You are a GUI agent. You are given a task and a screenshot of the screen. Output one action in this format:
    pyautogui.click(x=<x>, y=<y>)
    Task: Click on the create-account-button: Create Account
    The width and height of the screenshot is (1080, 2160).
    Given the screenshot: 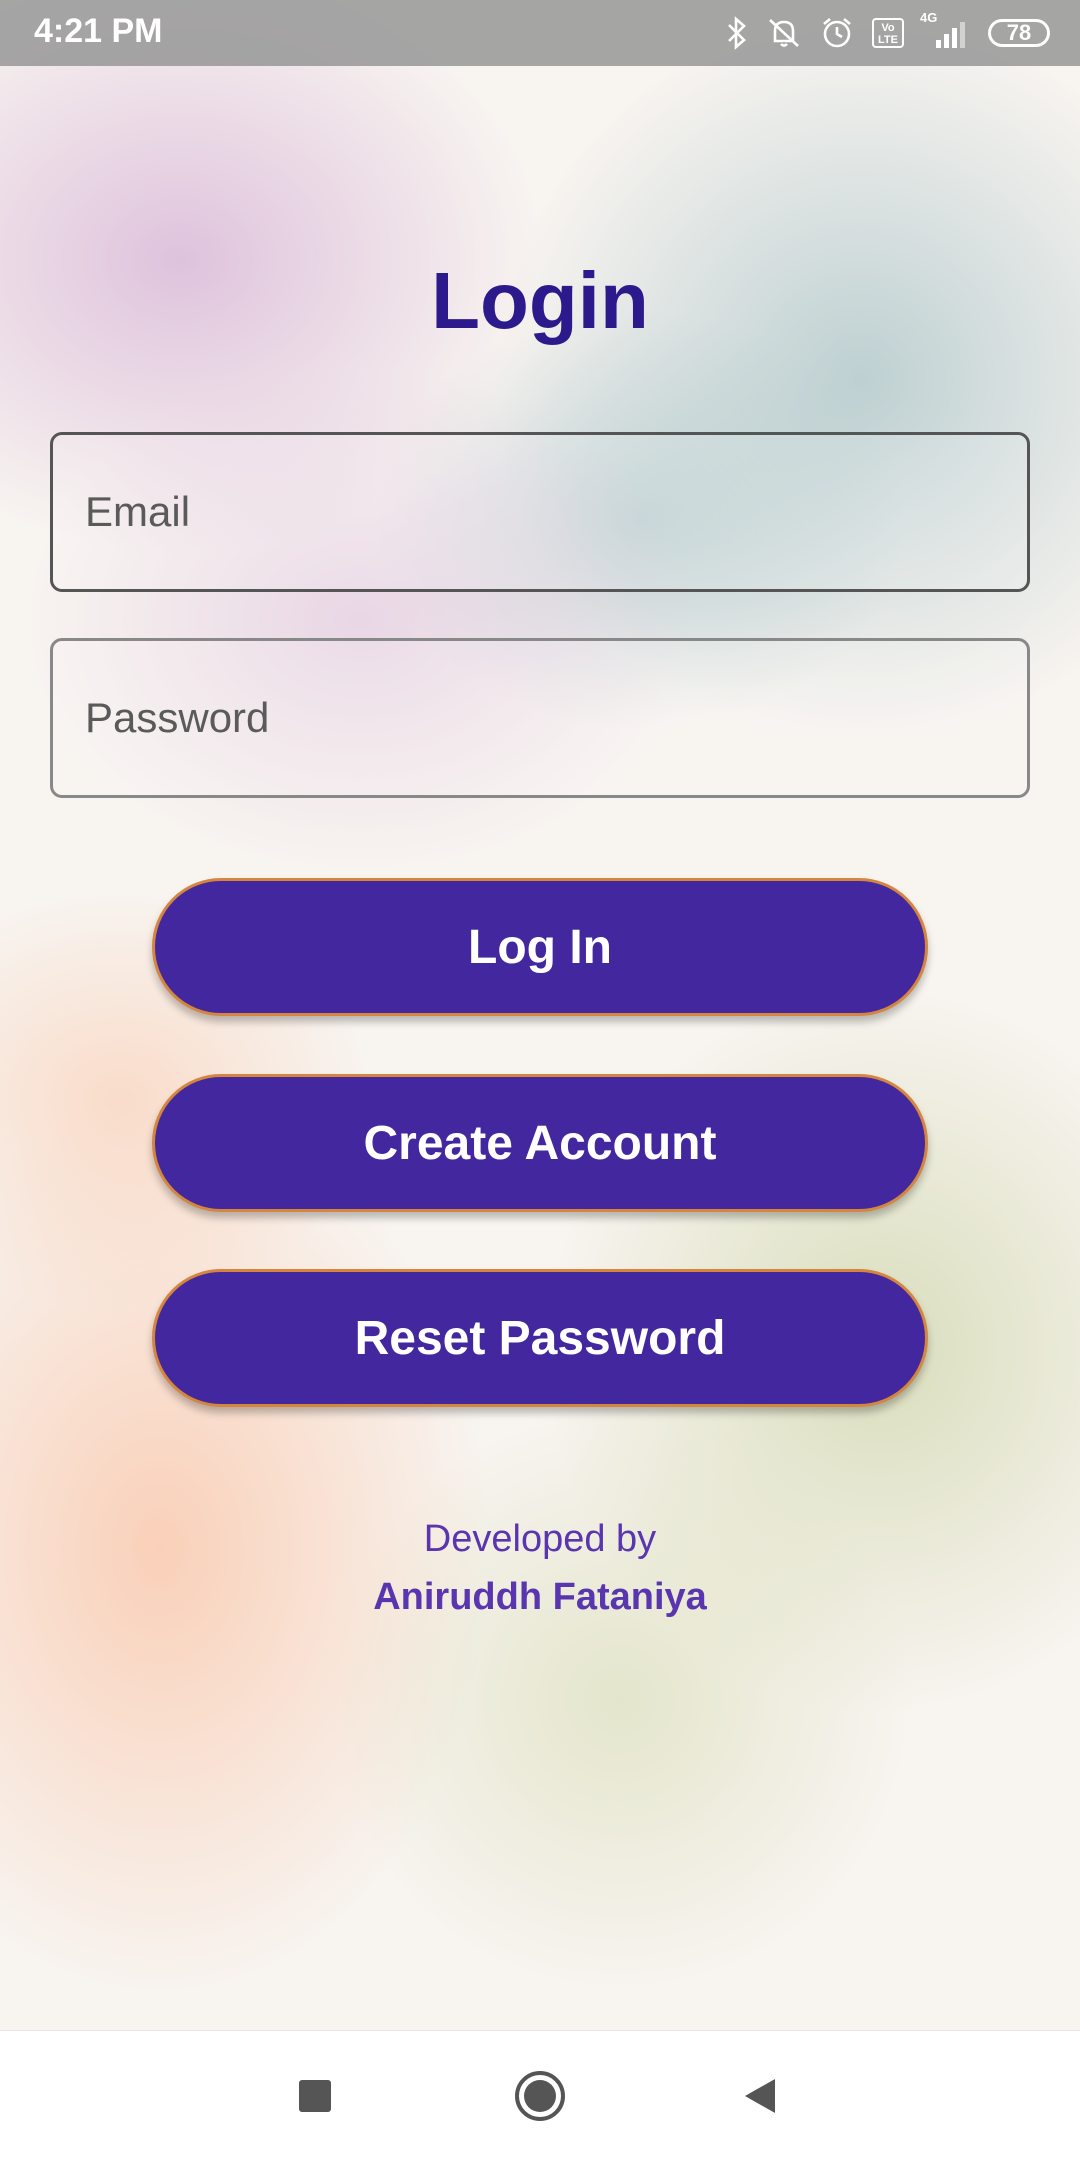 What is the action you would take?
    pyautogui.click(x=540, y=1143)
    